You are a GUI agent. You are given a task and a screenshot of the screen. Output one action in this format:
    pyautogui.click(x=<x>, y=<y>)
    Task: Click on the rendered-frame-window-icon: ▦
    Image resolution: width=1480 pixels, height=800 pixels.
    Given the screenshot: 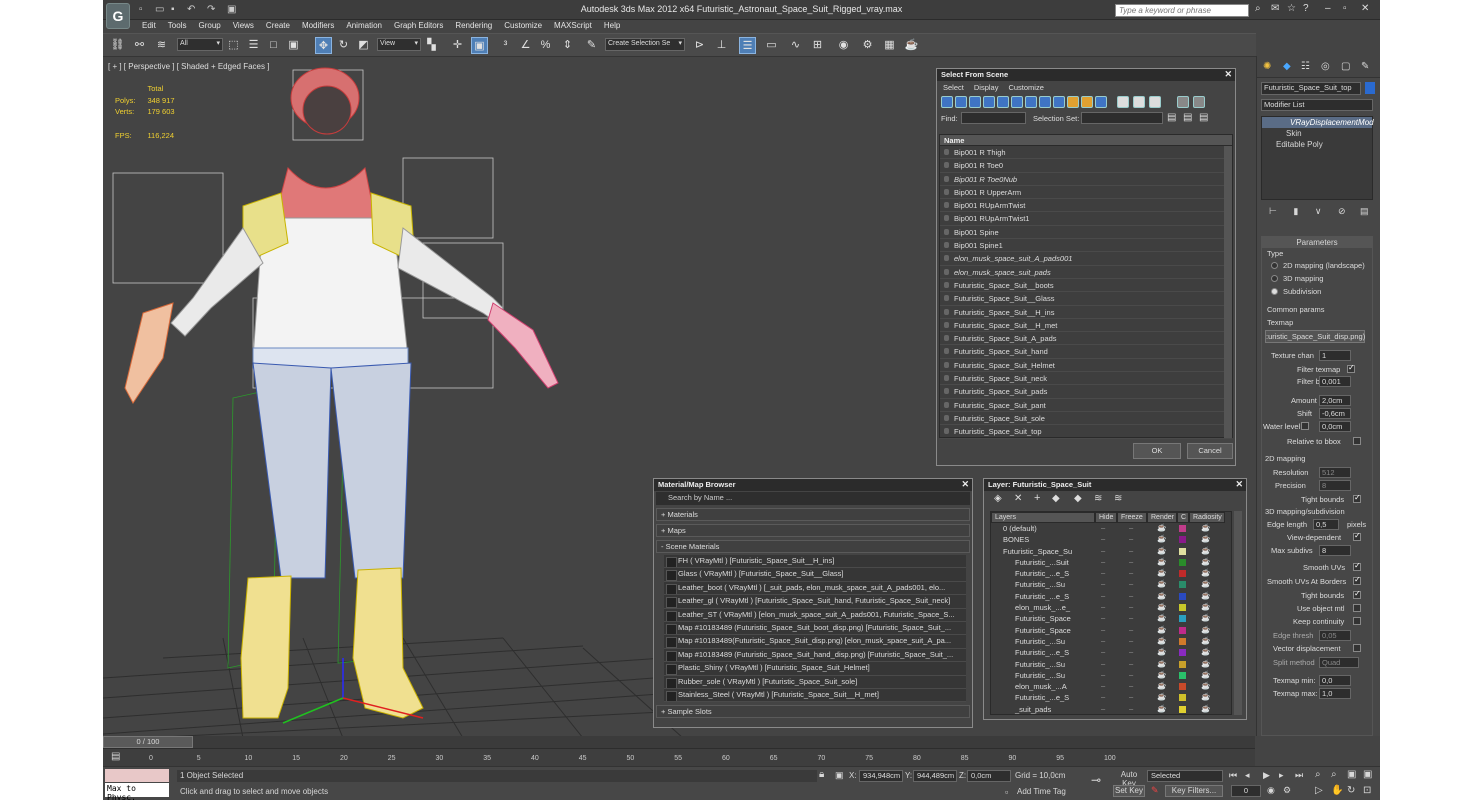 What is the action you would take?
    pyautogui.click(x=889, y=45)
    